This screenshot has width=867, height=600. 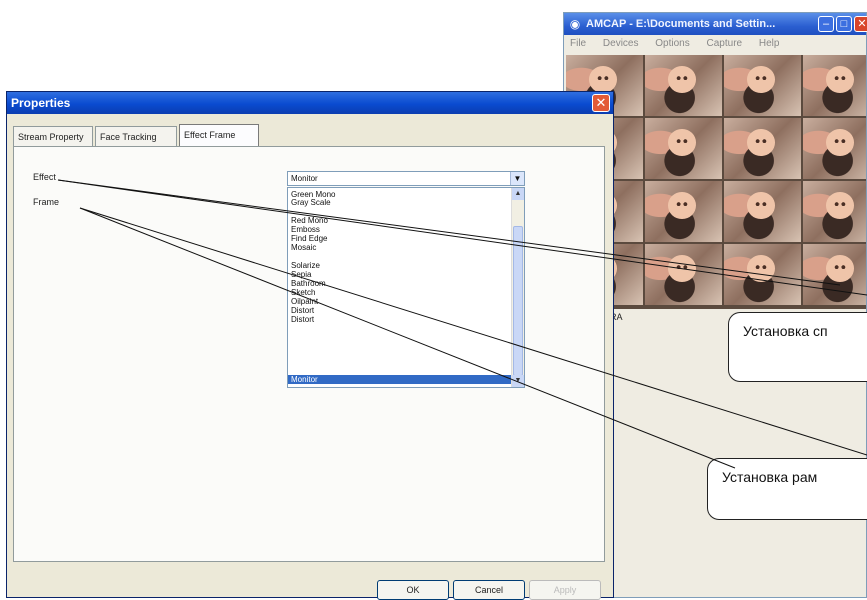 I want to click on dialog-title: Properties, so click(x=310, y=103).